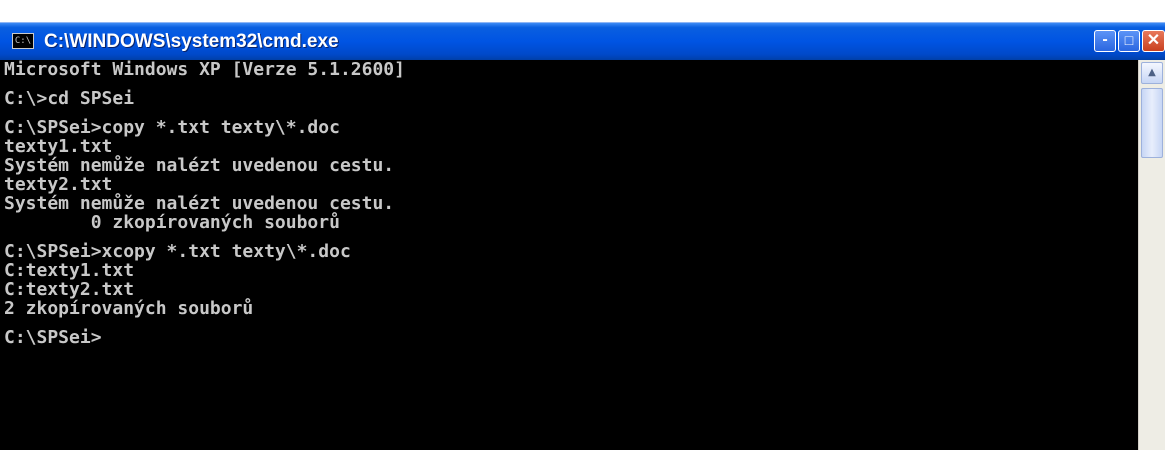  I want to click on vertical-scrollbar: ▲, so click(1151, 255).